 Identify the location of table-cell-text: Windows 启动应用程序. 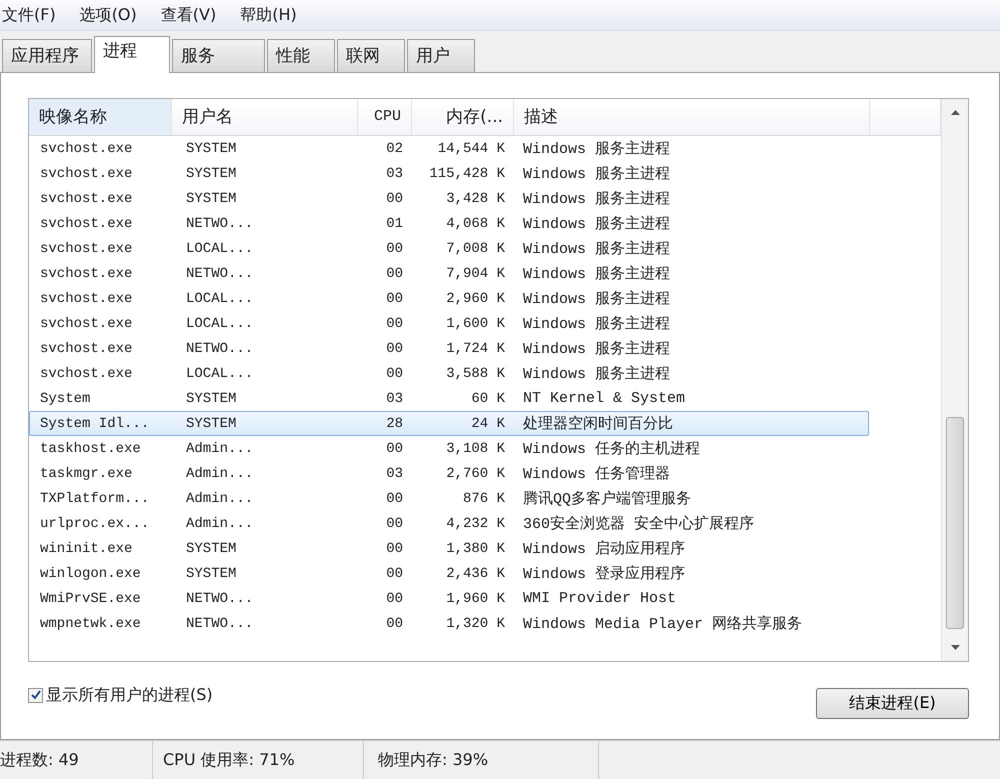
(604, 548).